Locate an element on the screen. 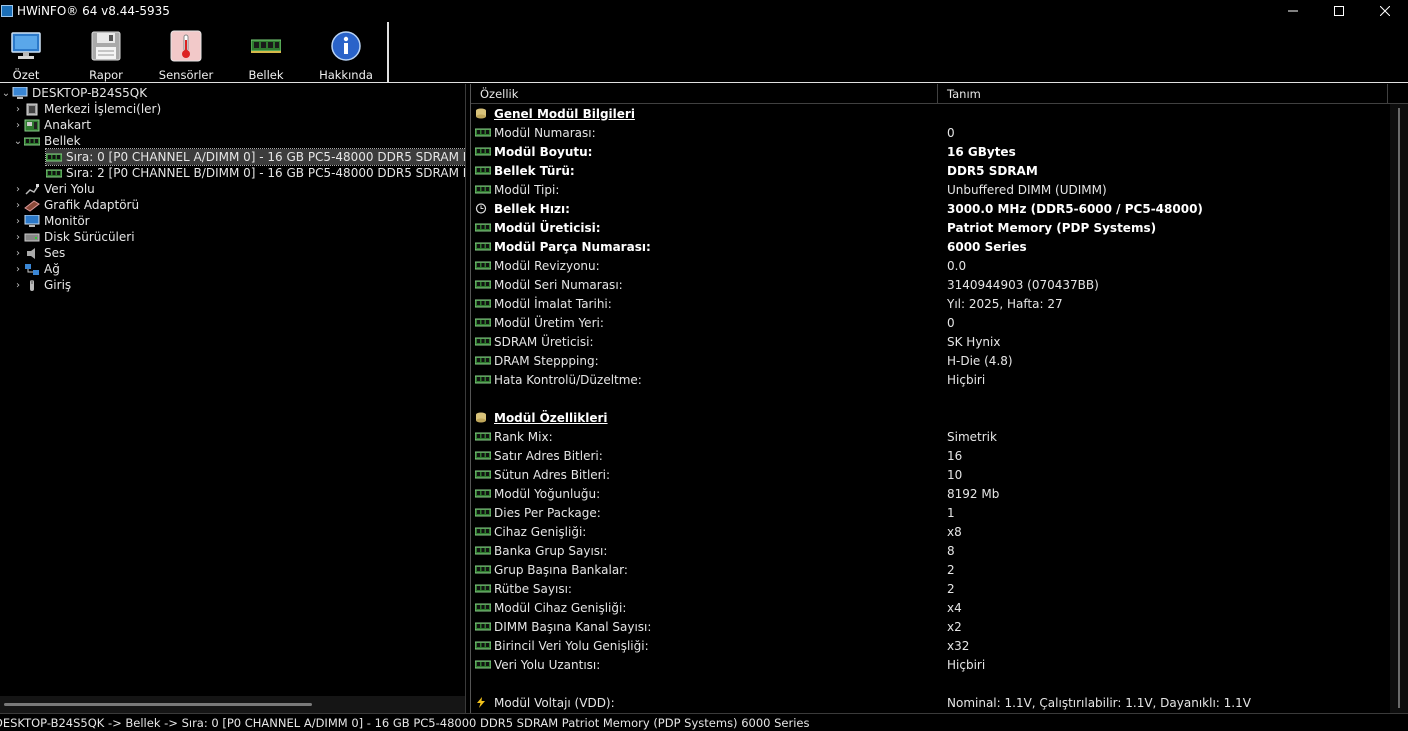  sensors-button: Sensörler is located at coordinates (186, 52).